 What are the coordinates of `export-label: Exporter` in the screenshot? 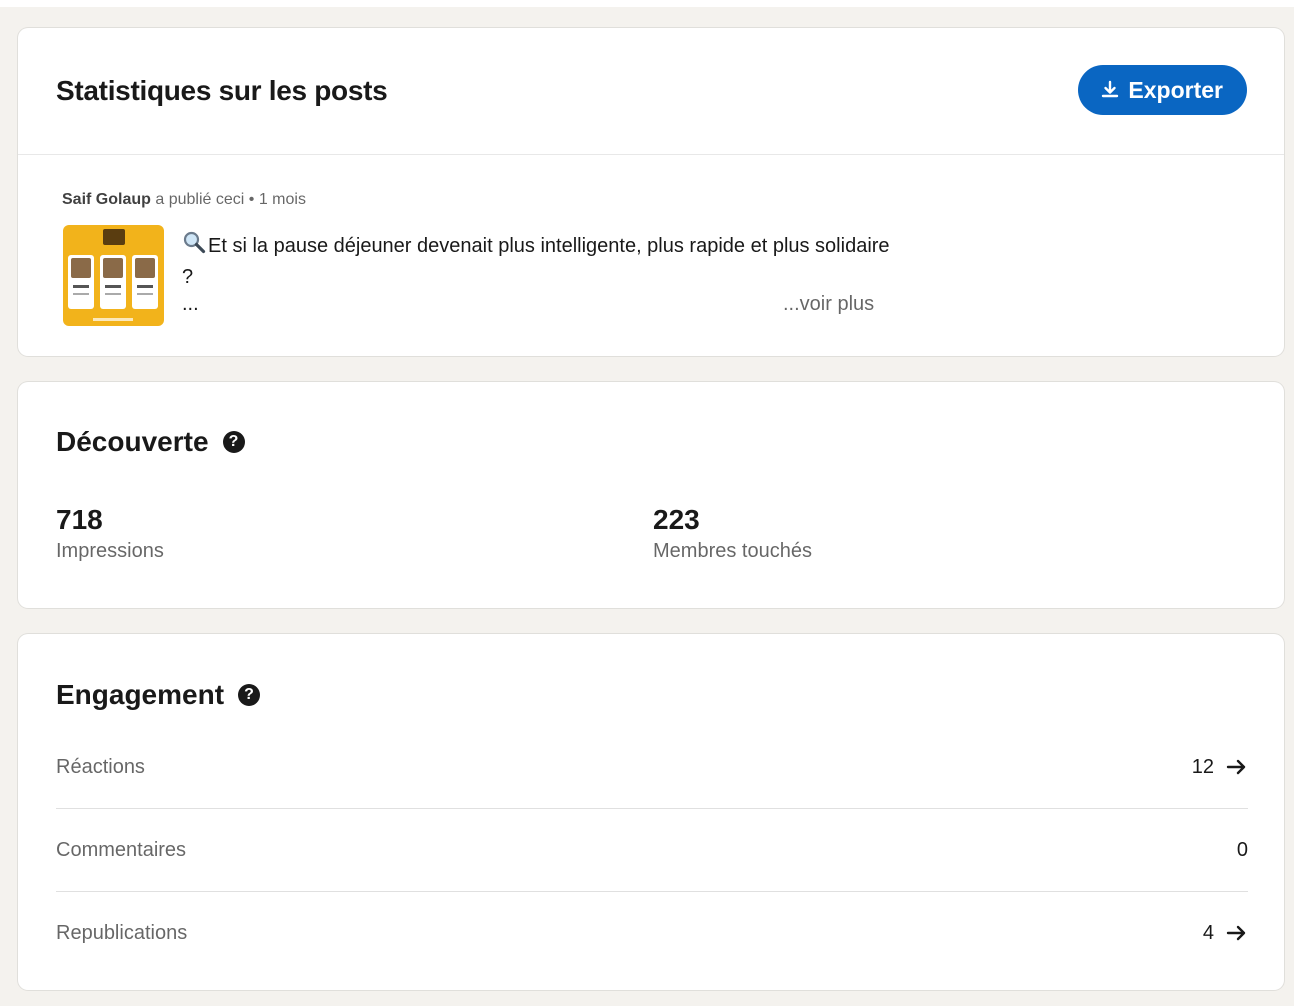 It's located at (1175, 89).